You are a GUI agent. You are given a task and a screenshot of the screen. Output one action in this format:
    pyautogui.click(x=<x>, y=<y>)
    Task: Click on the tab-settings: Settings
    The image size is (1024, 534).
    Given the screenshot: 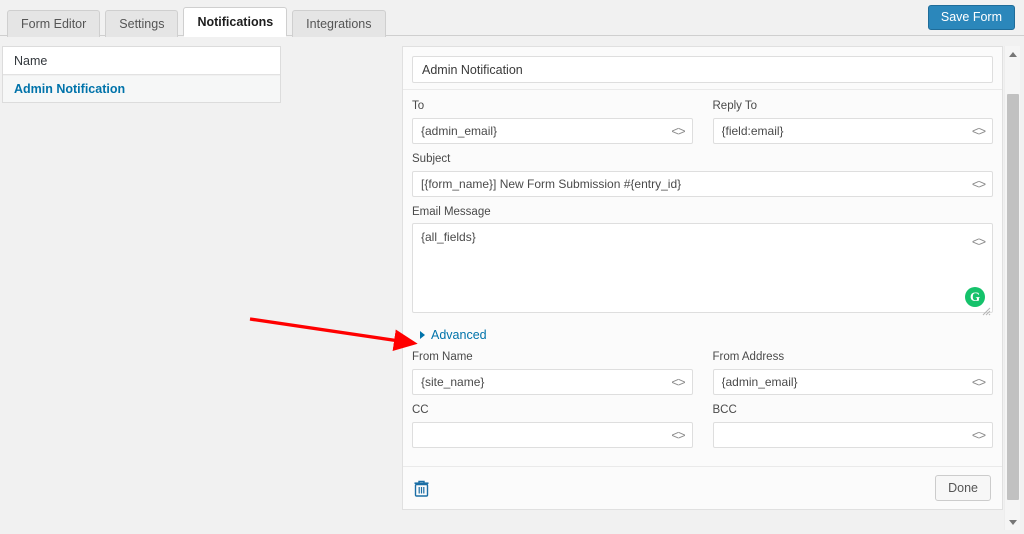 What is the action you would take?
    pyautogui.click(x=142, y=23)
    